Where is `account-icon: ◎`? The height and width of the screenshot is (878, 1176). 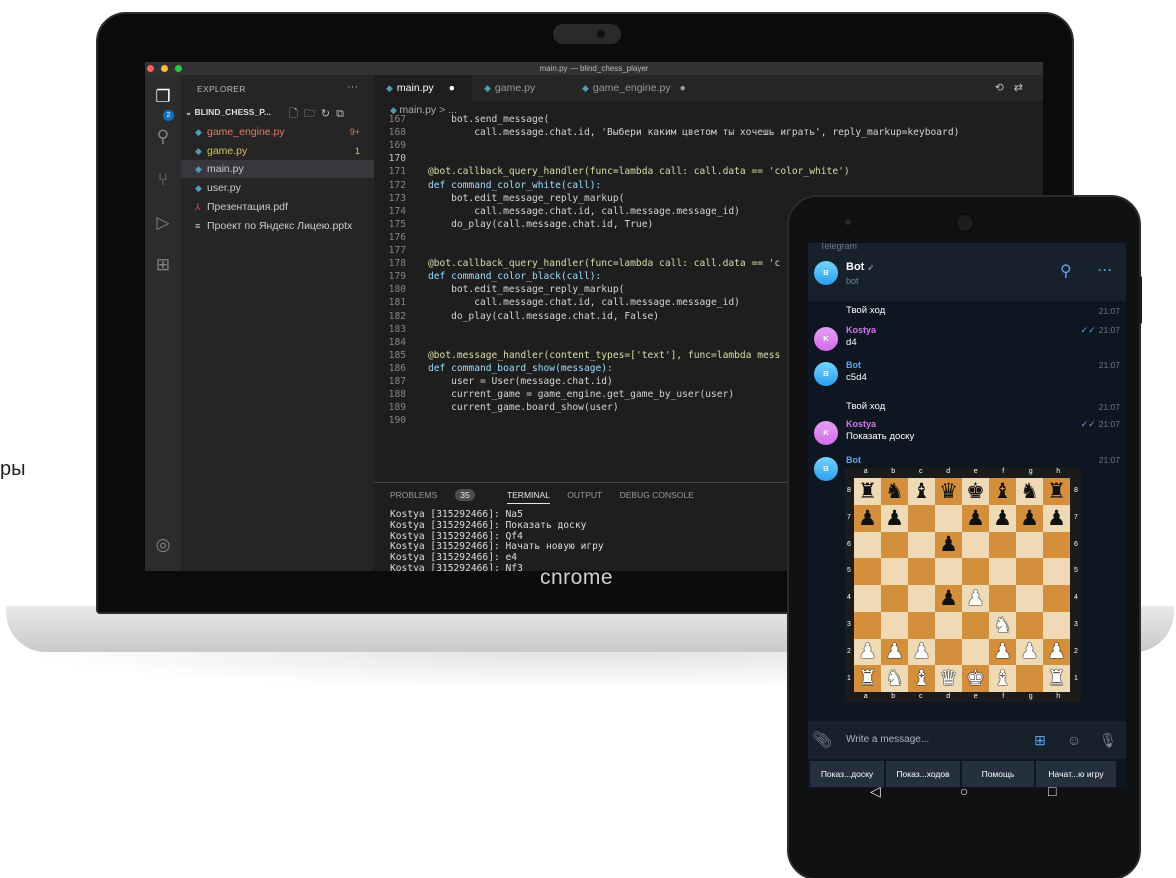
account-icon: ◎ is located at coordinates (163, 545).